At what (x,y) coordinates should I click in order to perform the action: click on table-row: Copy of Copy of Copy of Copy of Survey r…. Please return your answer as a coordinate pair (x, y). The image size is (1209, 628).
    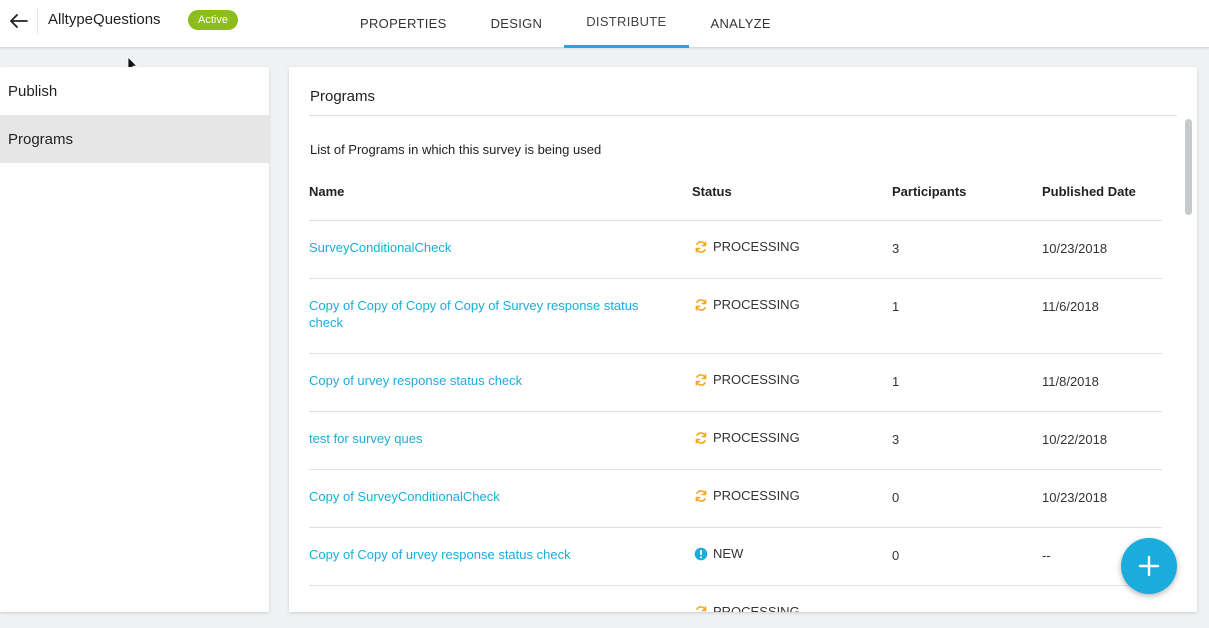
    Looking at the image, I should click on (735, 316).